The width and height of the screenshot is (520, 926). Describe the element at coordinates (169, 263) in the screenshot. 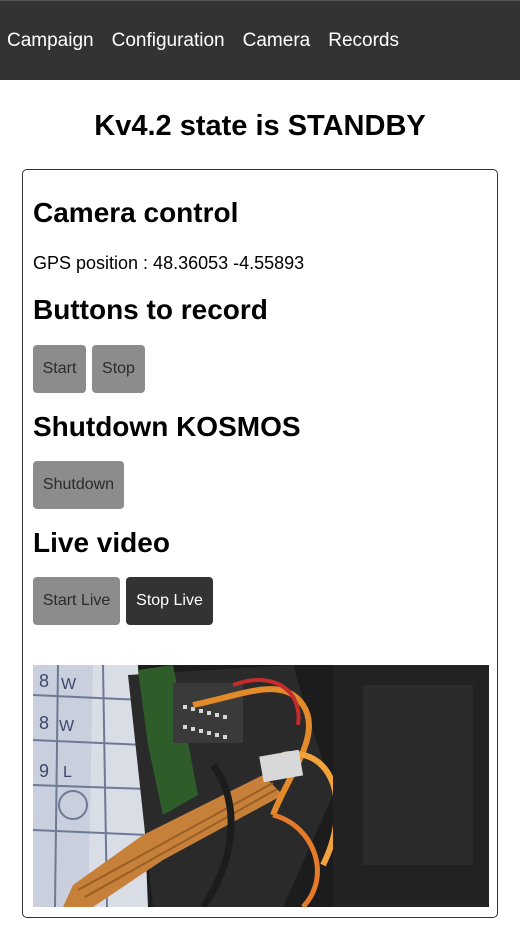

I see `gps-position: GPS position : 48.36053 -4.55893` at that location.